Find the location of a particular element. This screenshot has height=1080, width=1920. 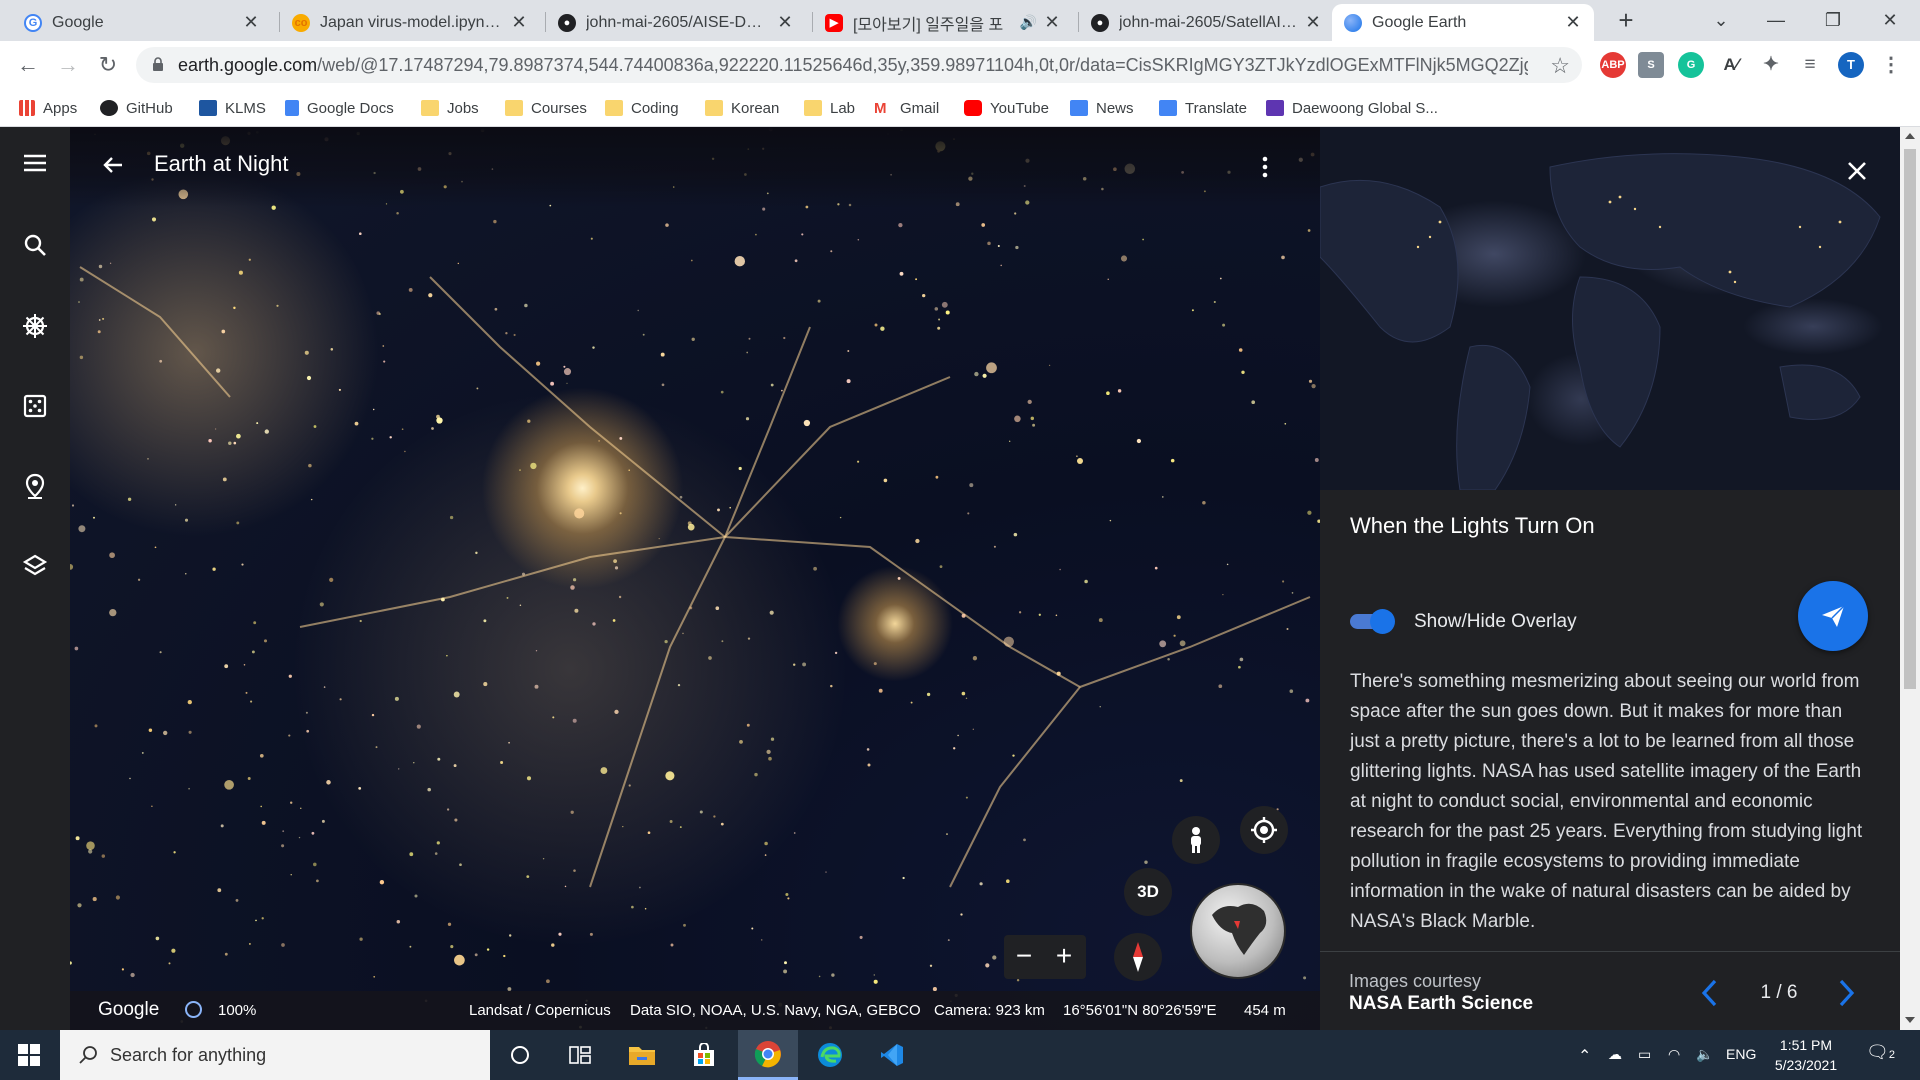

next-slide-chevron-icon is located at coordinates (1847, 993).